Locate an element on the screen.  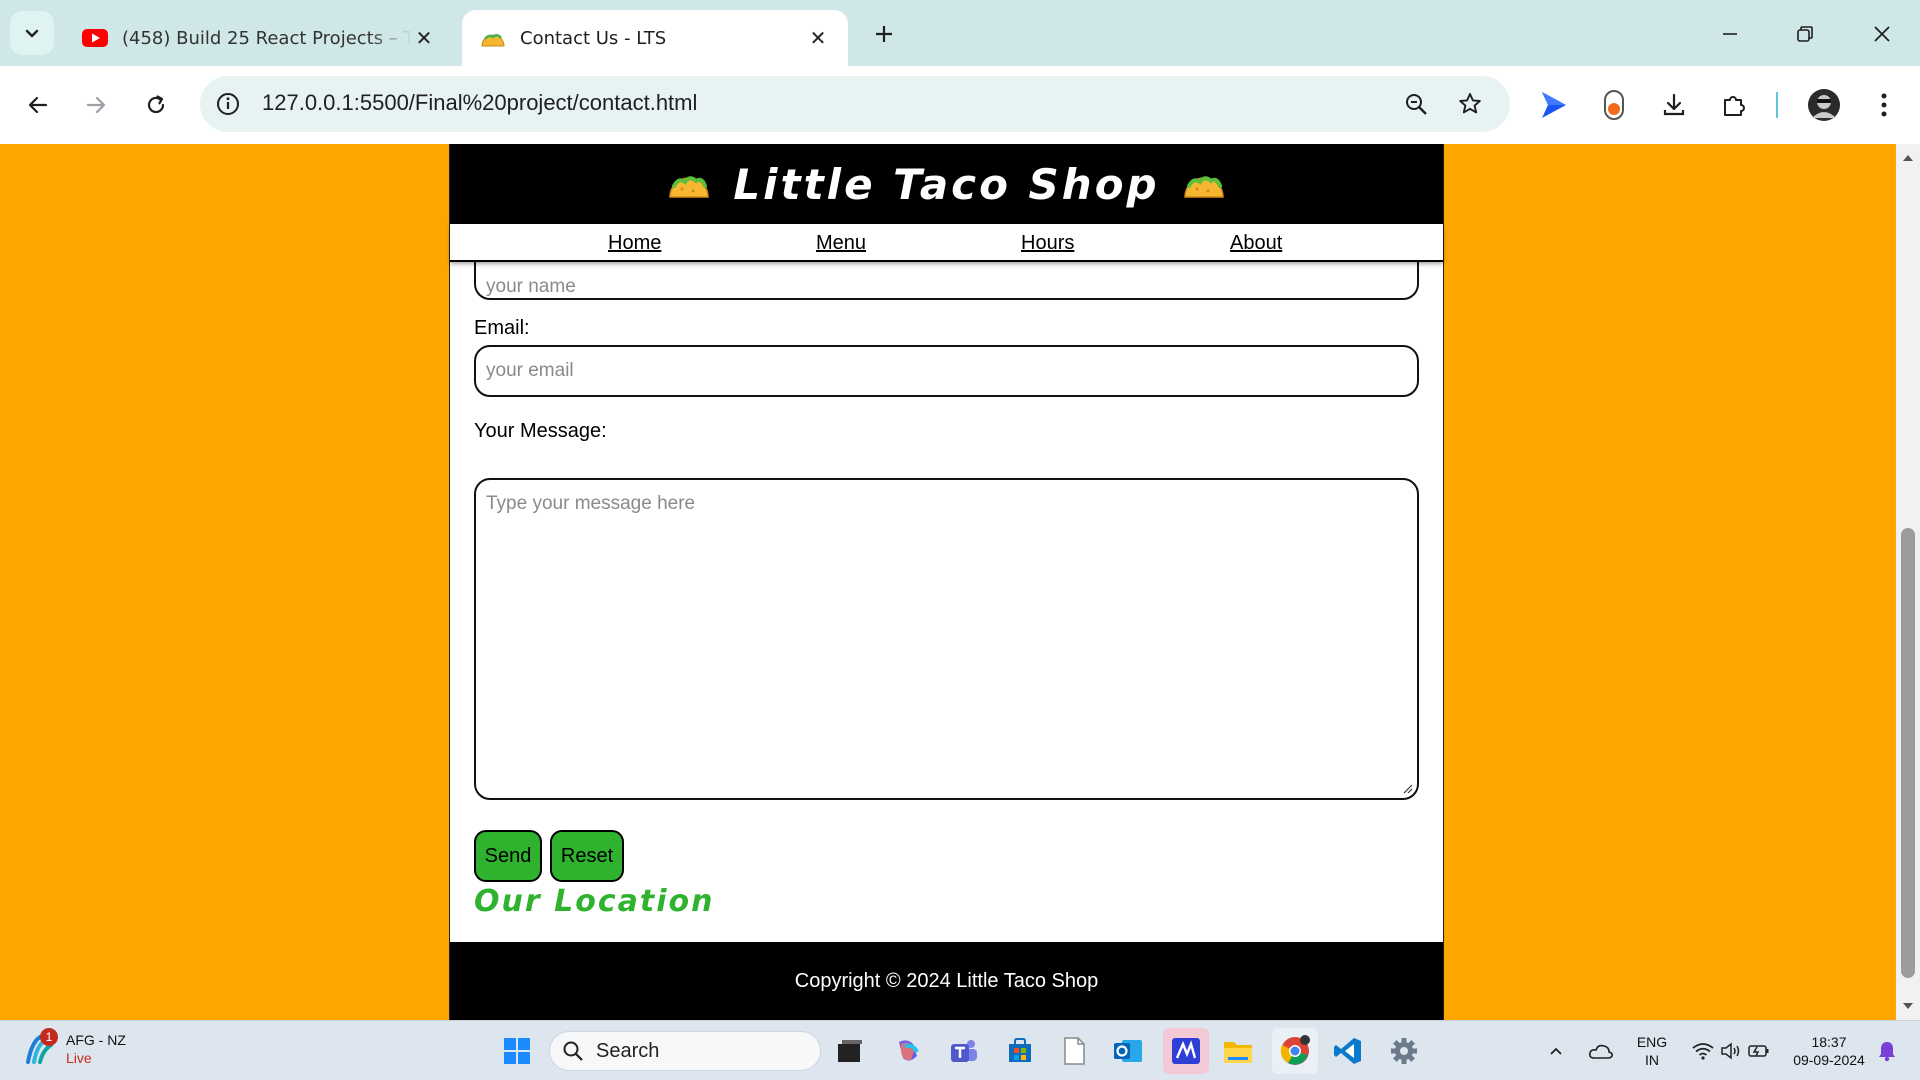
profile-avatar is located at coordinates (1824, 105).